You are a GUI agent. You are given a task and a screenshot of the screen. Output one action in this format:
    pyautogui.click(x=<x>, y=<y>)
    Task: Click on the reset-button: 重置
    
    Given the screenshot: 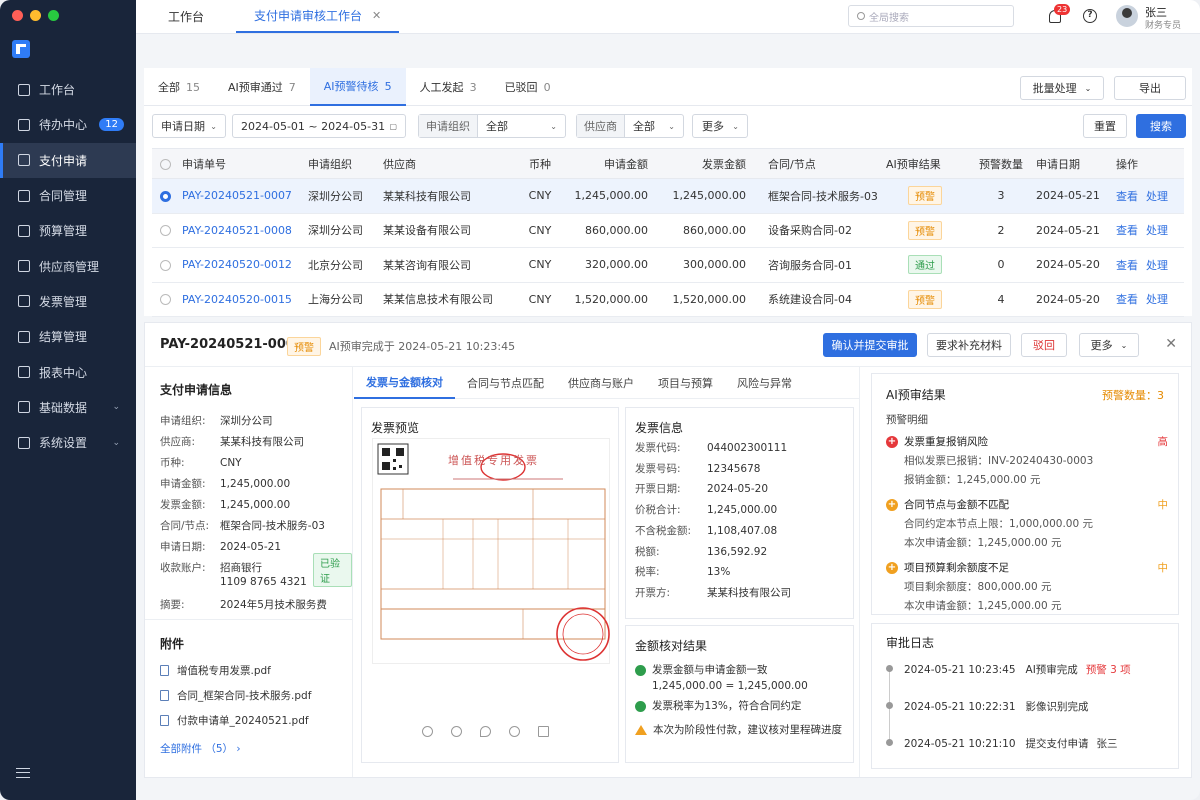 What is the action you would take?
    pyautogui.click(x=1105, y=126)
    